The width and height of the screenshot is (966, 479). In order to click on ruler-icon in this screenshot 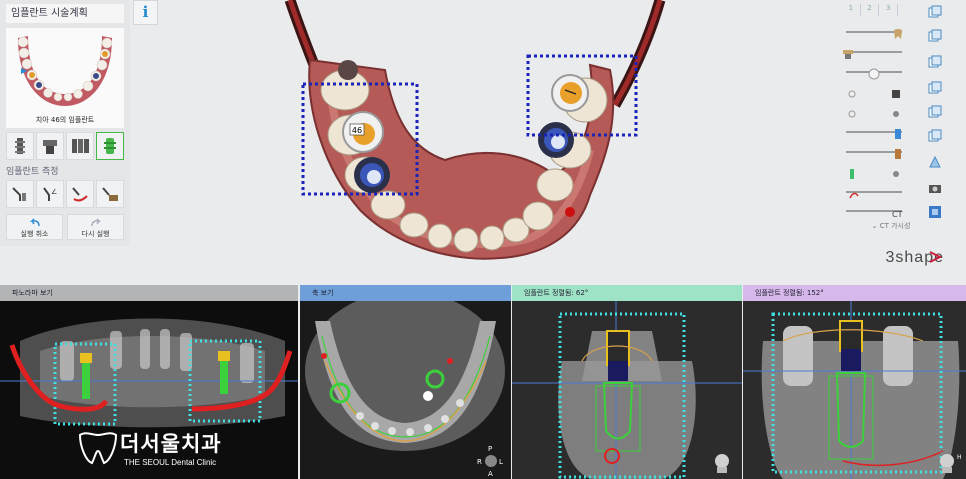, I will do `click(19, 194)`.